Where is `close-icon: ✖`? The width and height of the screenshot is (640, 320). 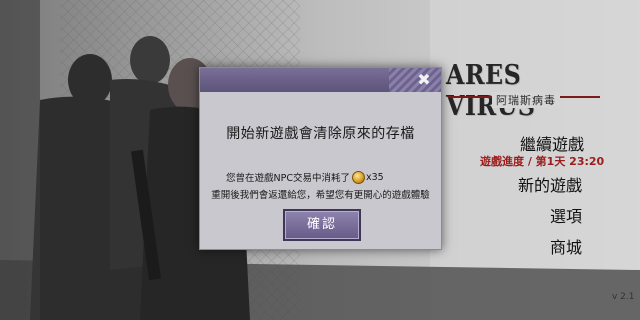
close-icon: ✖ is located at coordinates (424, 80).